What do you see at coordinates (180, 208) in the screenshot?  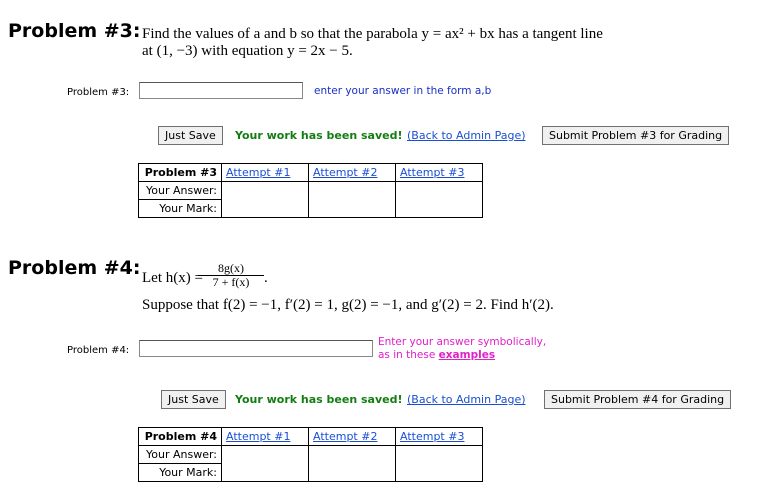 I see `your-mark-label-3: Your Mark:` at bounding box center [180, 208].